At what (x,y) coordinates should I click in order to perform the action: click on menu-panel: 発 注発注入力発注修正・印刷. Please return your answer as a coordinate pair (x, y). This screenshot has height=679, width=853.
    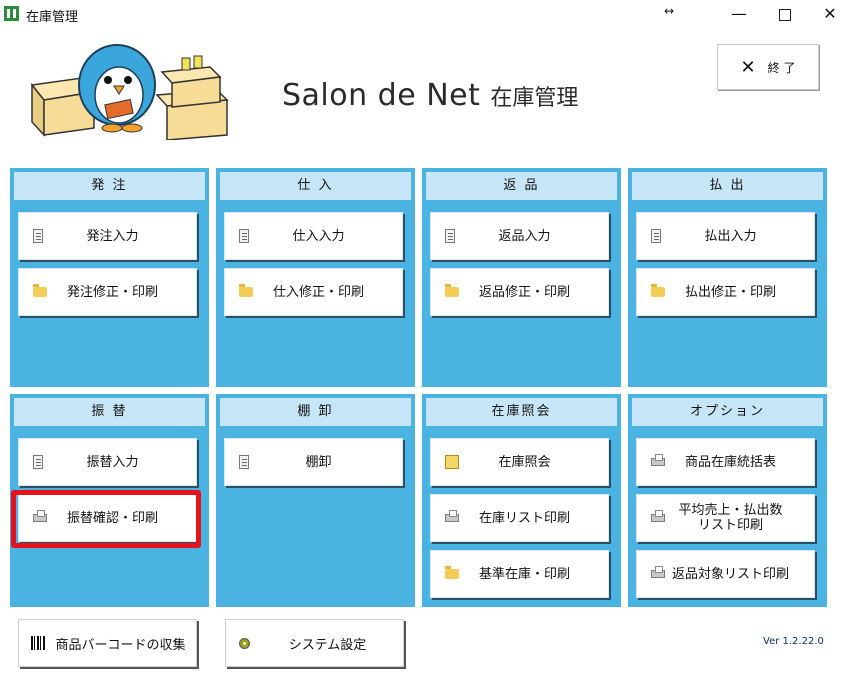
    Looking at the image, I should click on (109, 277).